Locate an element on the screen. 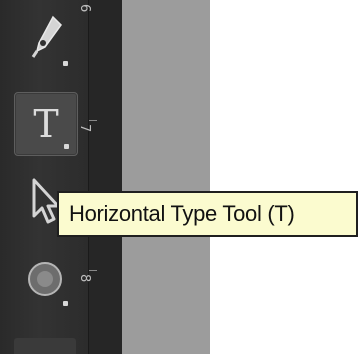  horizontal-type-tool-button: T is located at coordinates (46, 124).